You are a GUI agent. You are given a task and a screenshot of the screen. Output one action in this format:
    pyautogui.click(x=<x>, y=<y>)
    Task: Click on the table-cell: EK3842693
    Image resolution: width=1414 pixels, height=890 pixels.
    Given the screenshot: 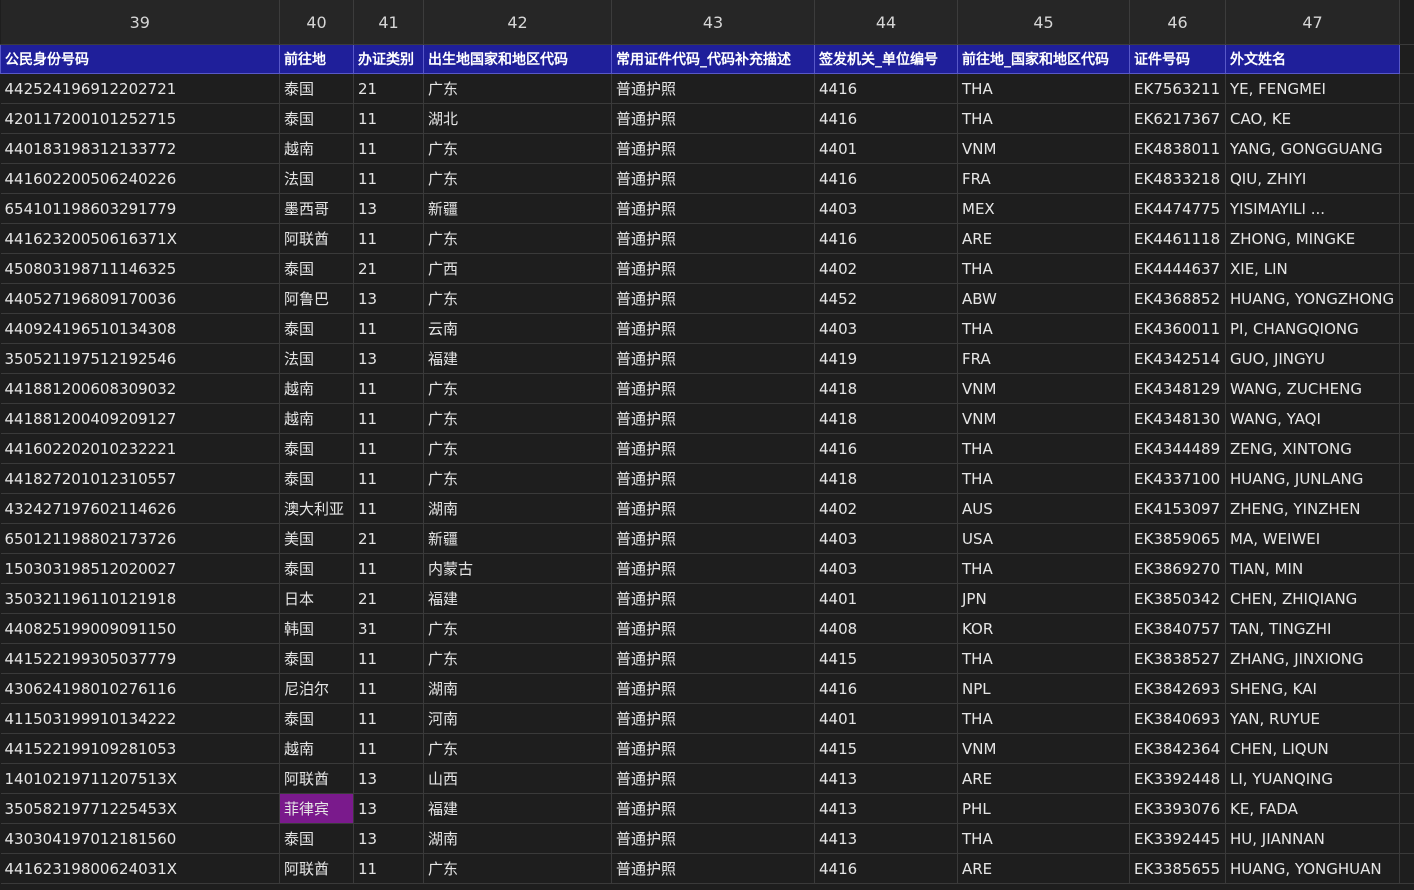 What is the action you would take?
    pyautogui.click(x=1177, y=688)
    